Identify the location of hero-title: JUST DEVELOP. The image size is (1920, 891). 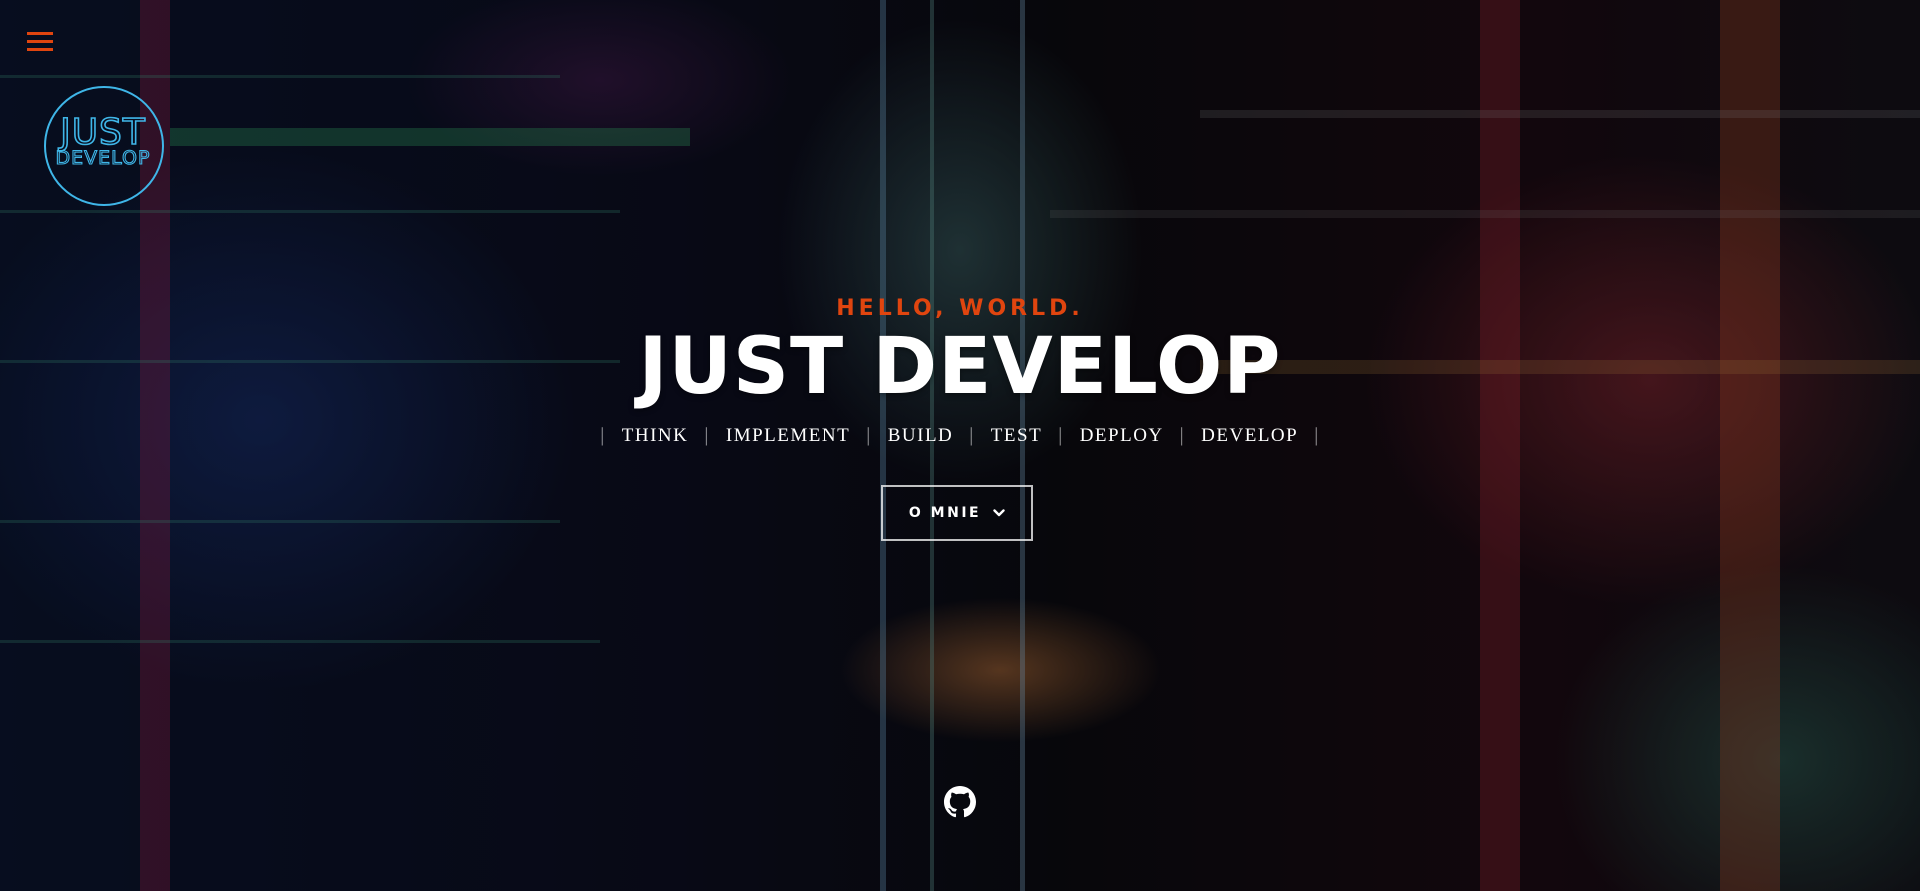
(960, 367).